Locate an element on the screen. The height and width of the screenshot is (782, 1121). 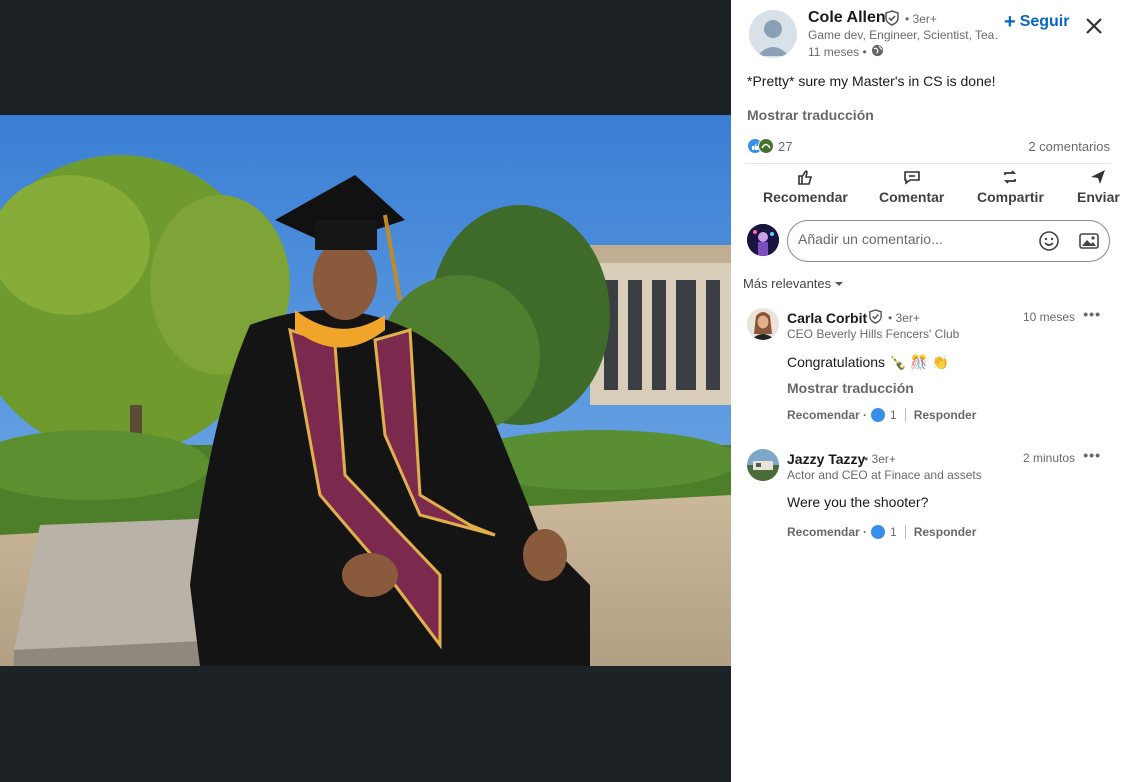
smiley-icon is located at coordinates (1049, 241).